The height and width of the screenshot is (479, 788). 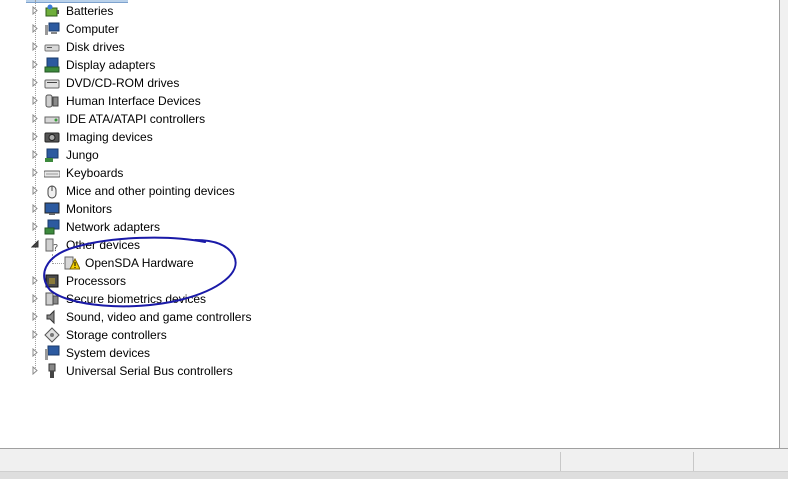 What do you see at coordinates (116, 335) in the screenshot?
I see `tree-item-label: Storage controllers` at bounding box center [116, 335].